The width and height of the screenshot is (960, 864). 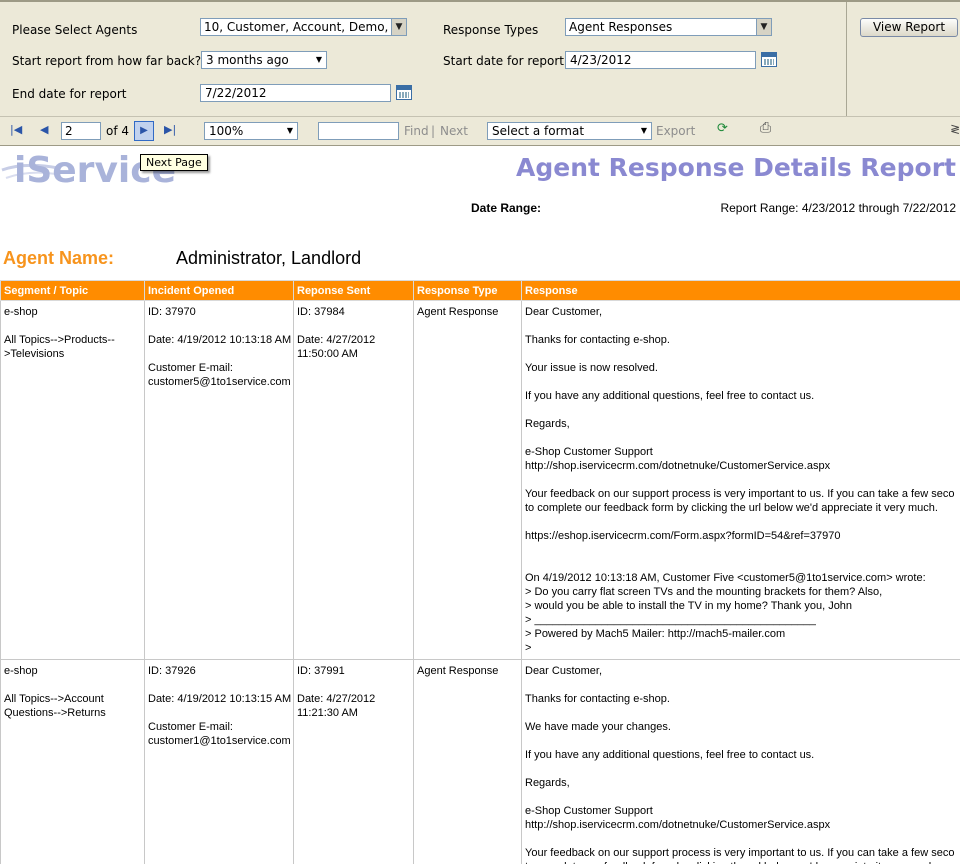 I want to click on agent-name-label: Agent Name:, so click(x=59, y=258).